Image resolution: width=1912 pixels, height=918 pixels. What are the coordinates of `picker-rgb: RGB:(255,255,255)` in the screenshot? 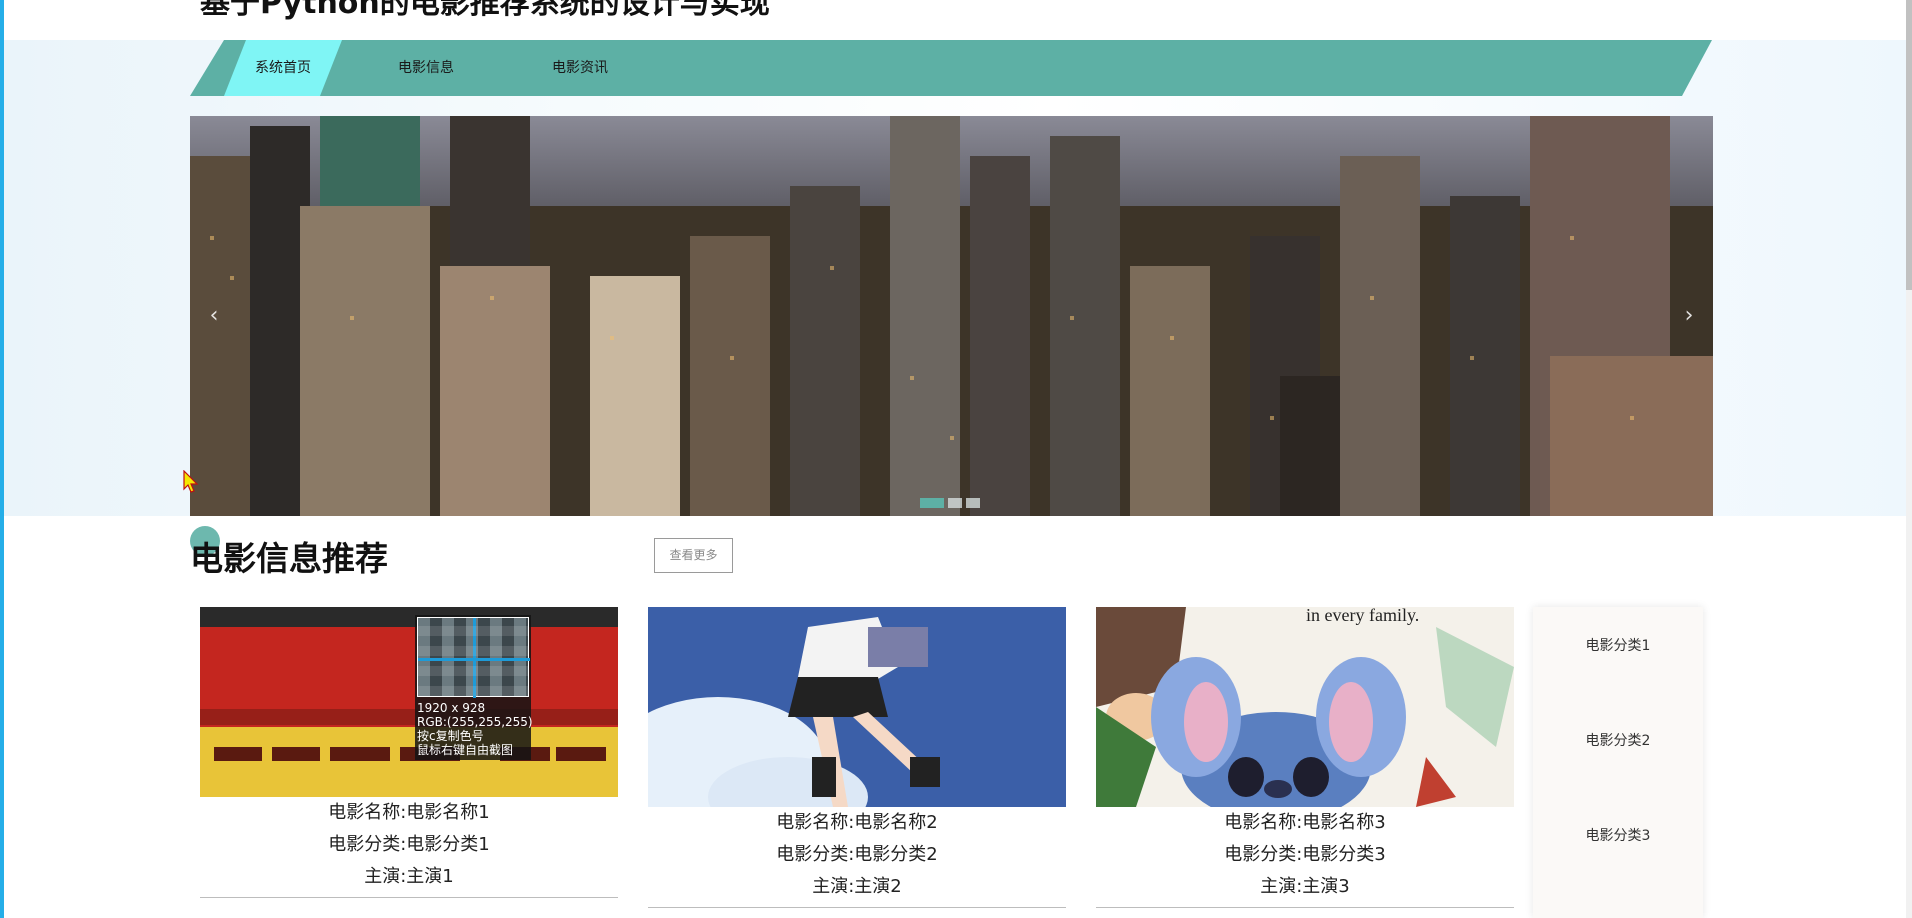 It's located at (475, 722).